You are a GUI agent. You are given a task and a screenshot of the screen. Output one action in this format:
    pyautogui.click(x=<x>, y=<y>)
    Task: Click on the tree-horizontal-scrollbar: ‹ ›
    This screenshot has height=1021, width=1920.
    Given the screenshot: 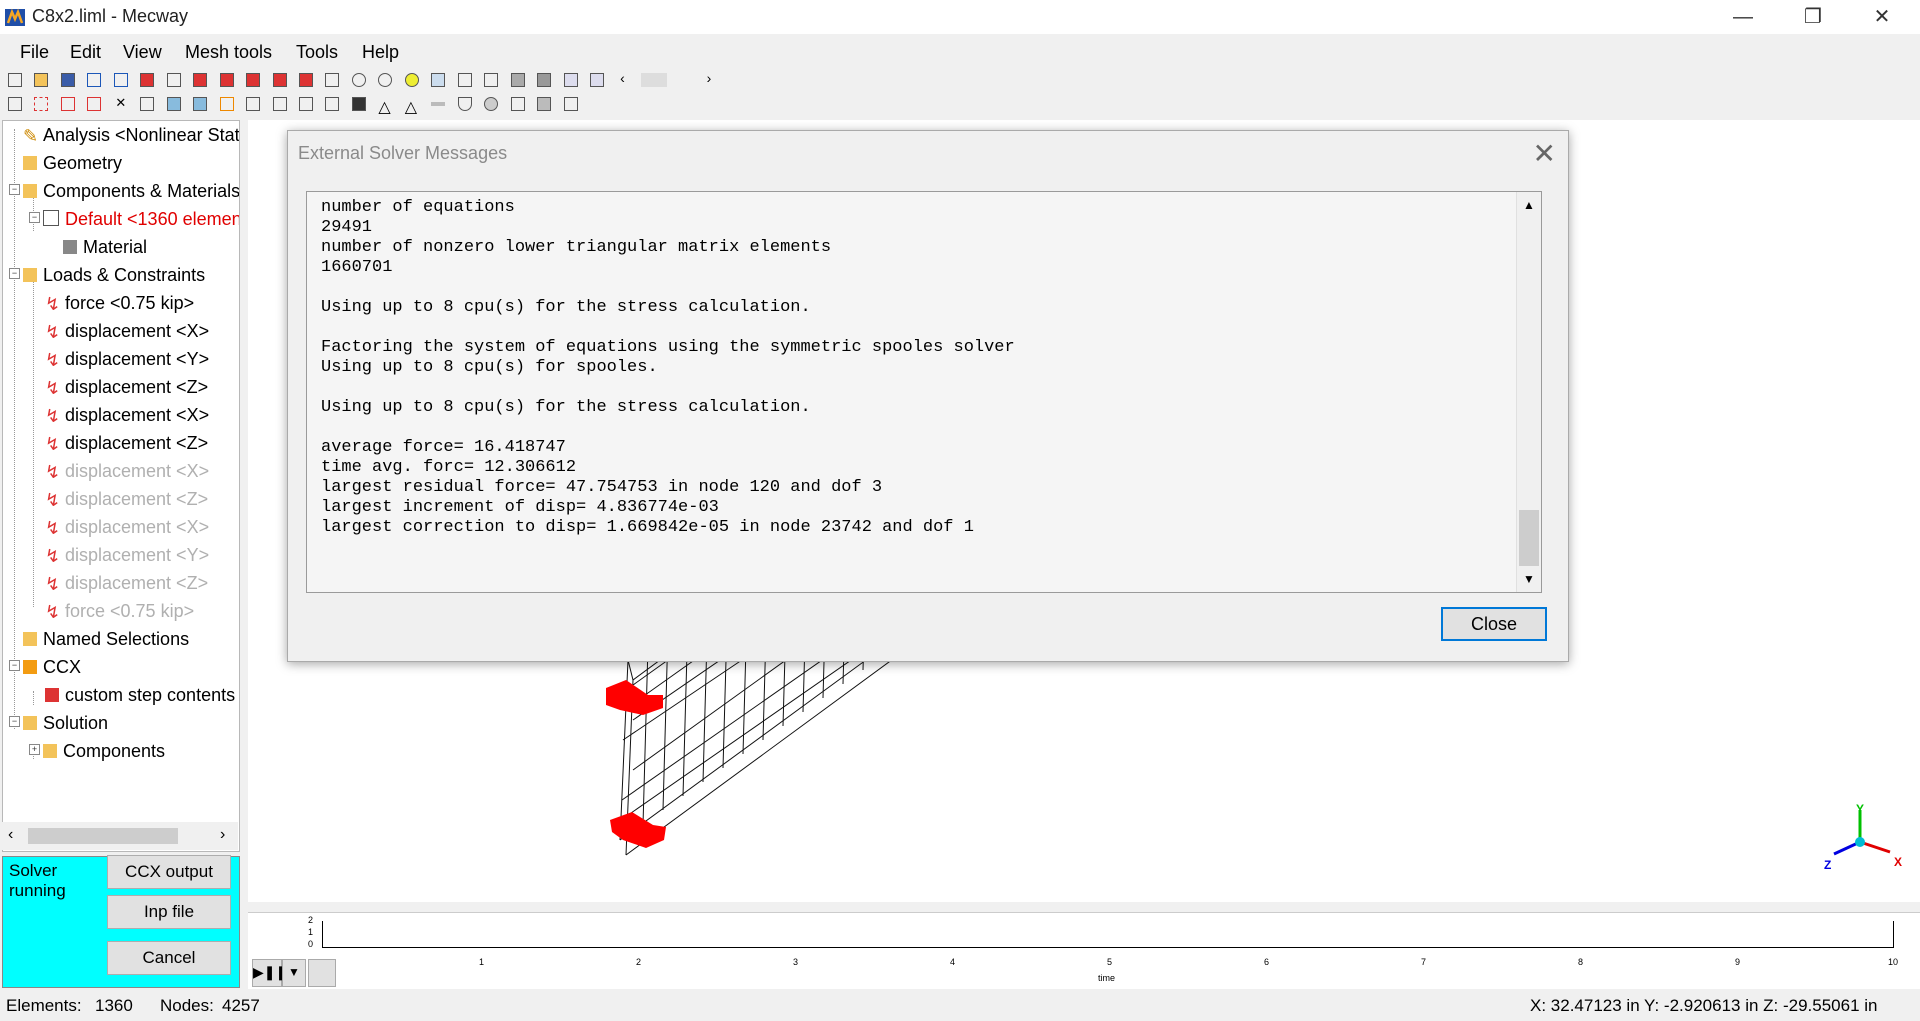 What is the action you would take?
    pyautogui.click(x=120, y=836)
    